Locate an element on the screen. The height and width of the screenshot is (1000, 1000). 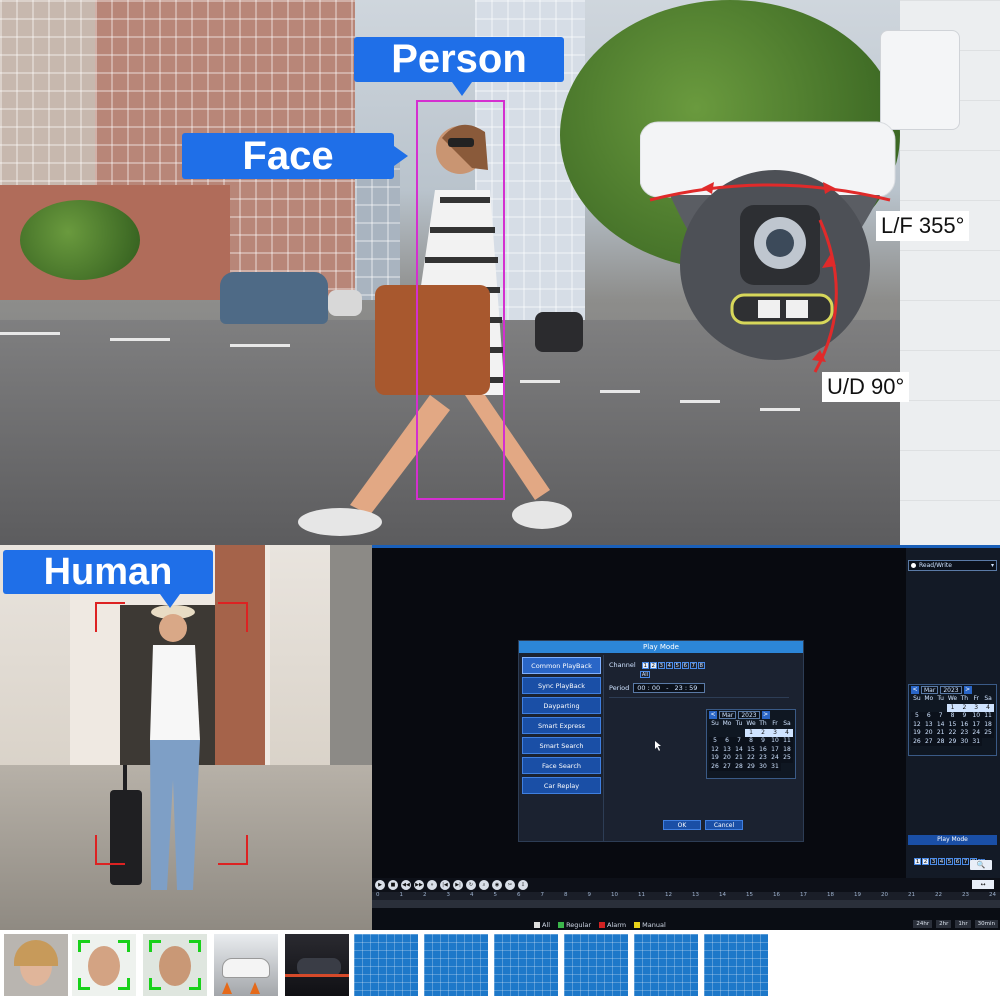
calendar-day: 27 is located at coordinates (928, 741).